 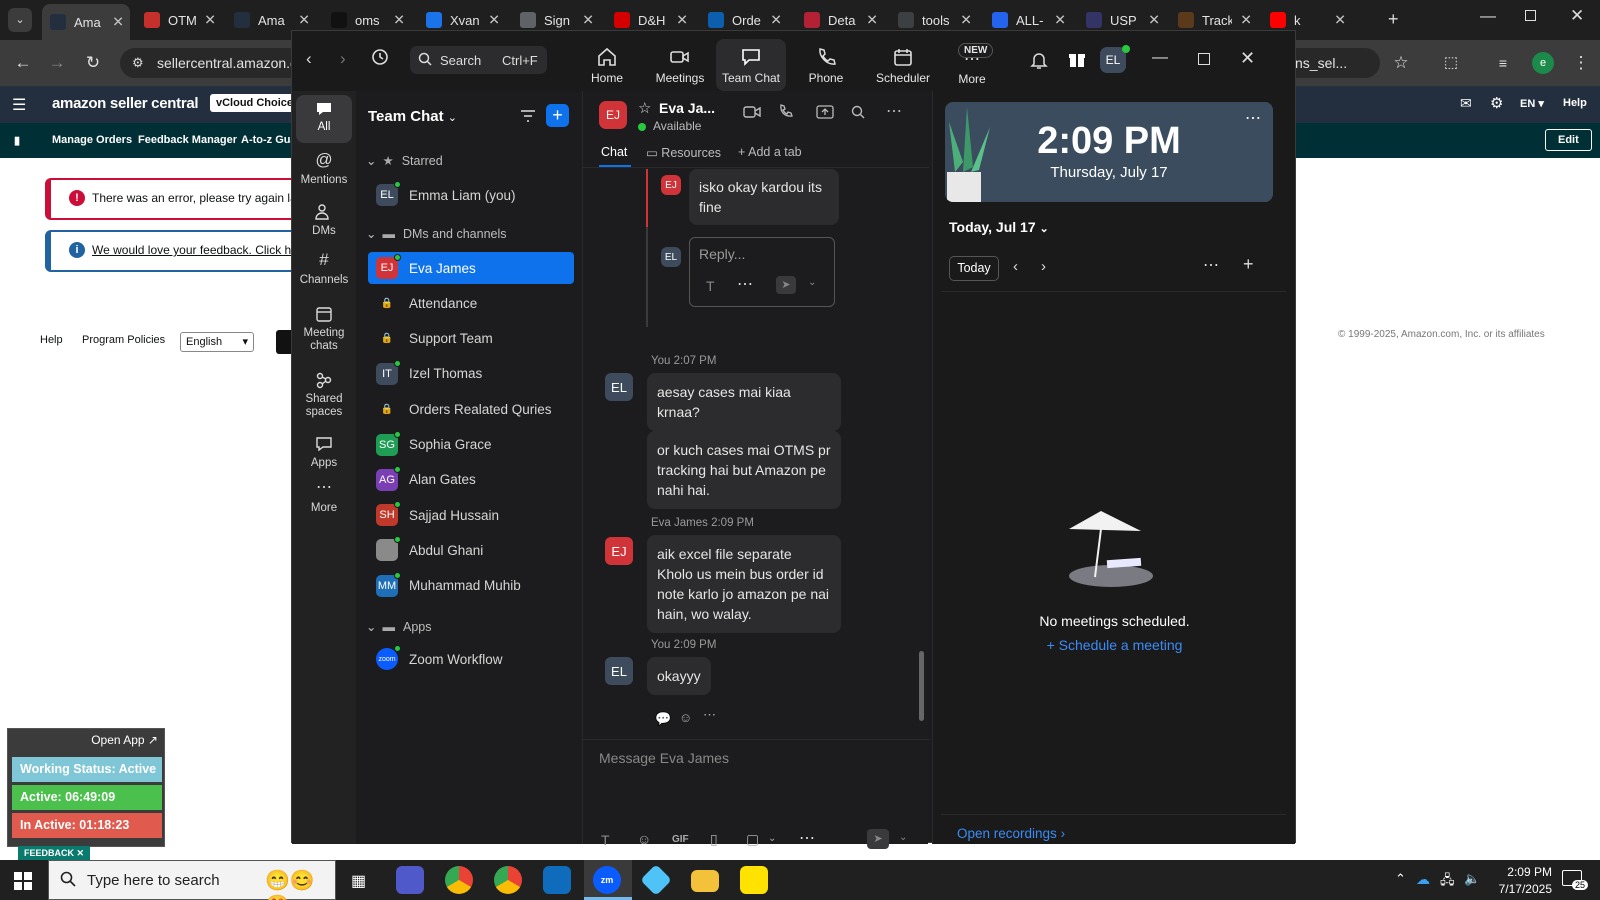 What do you see at coordinates (894, 111) in the screenshot?
I see `chat-more-icon: ⋯` at bounding box center [894, 111].